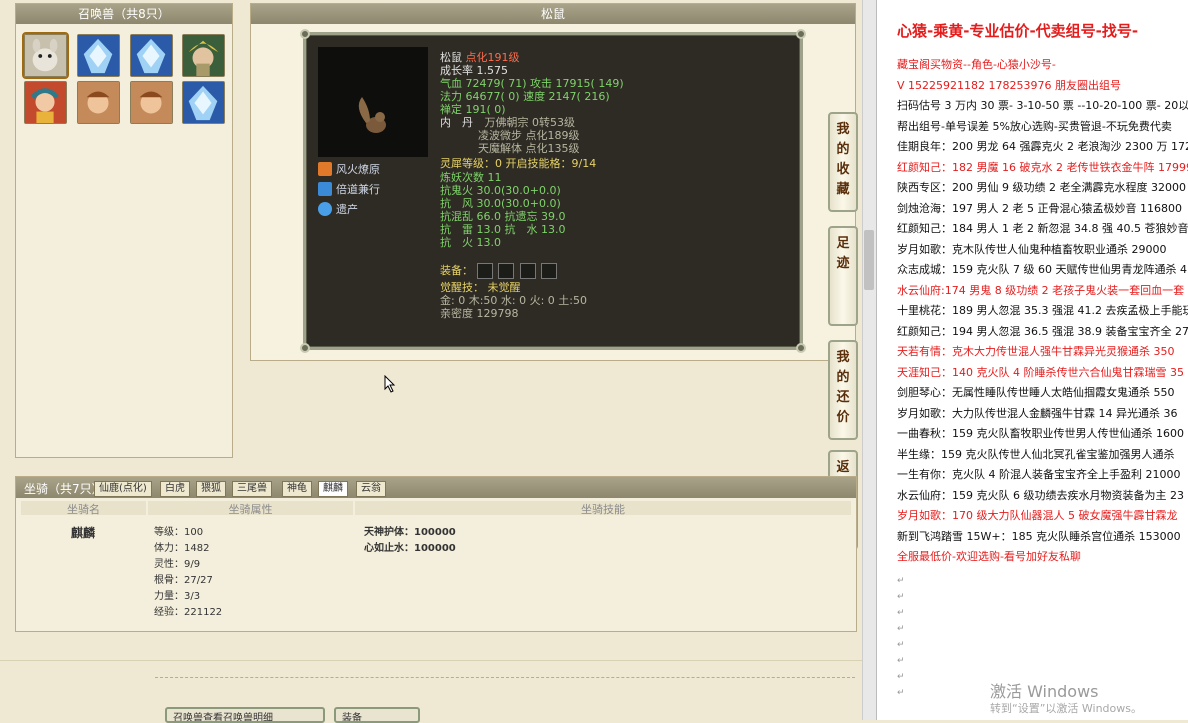 This screenshot has width=1188, height=723. I want to click on tab-mount-2: 白虎, so click(175, 489).